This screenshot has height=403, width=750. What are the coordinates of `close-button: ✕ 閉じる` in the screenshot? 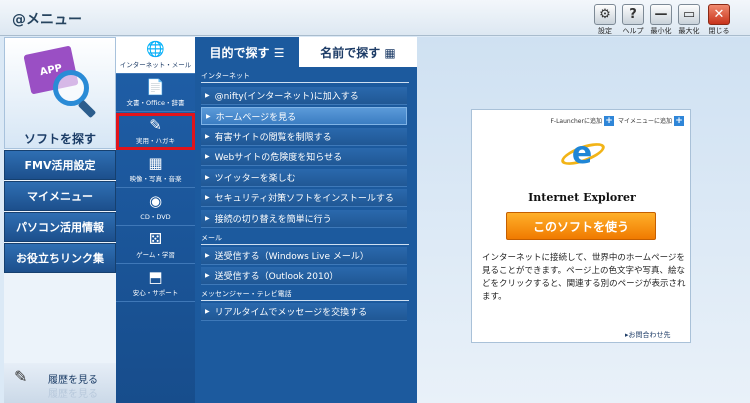 It's located at (719, 20).